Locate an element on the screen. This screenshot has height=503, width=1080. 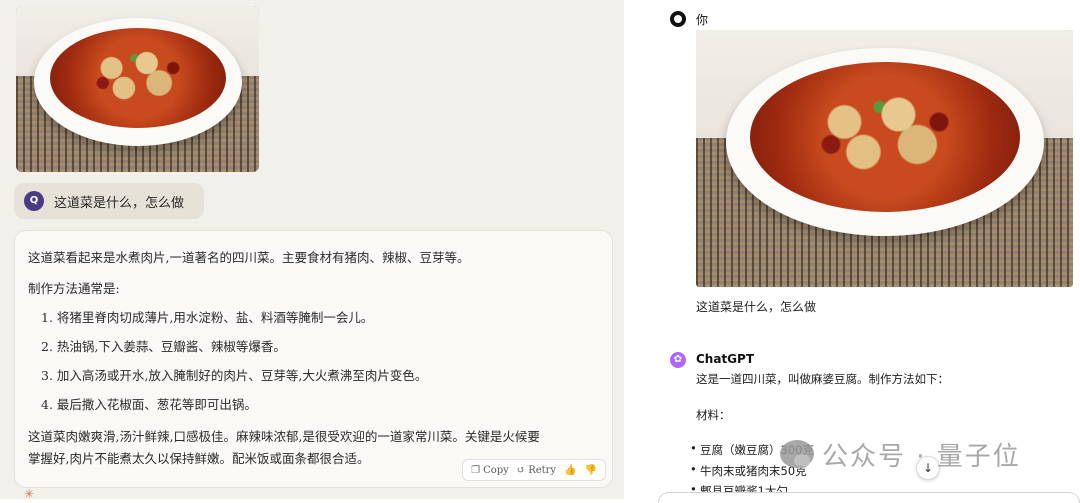
answer-action-bar: ❐ Copy ↺ Retry 👍 👎 is located at coordinates (534, 470).